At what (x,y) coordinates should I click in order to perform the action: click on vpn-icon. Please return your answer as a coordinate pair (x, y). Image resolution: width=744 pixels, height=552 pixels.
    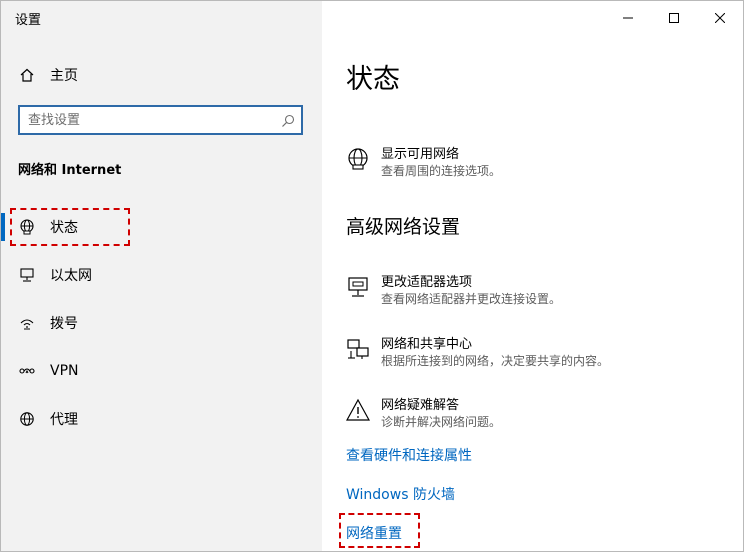
    Looking at the image, I should click on (27, 371).